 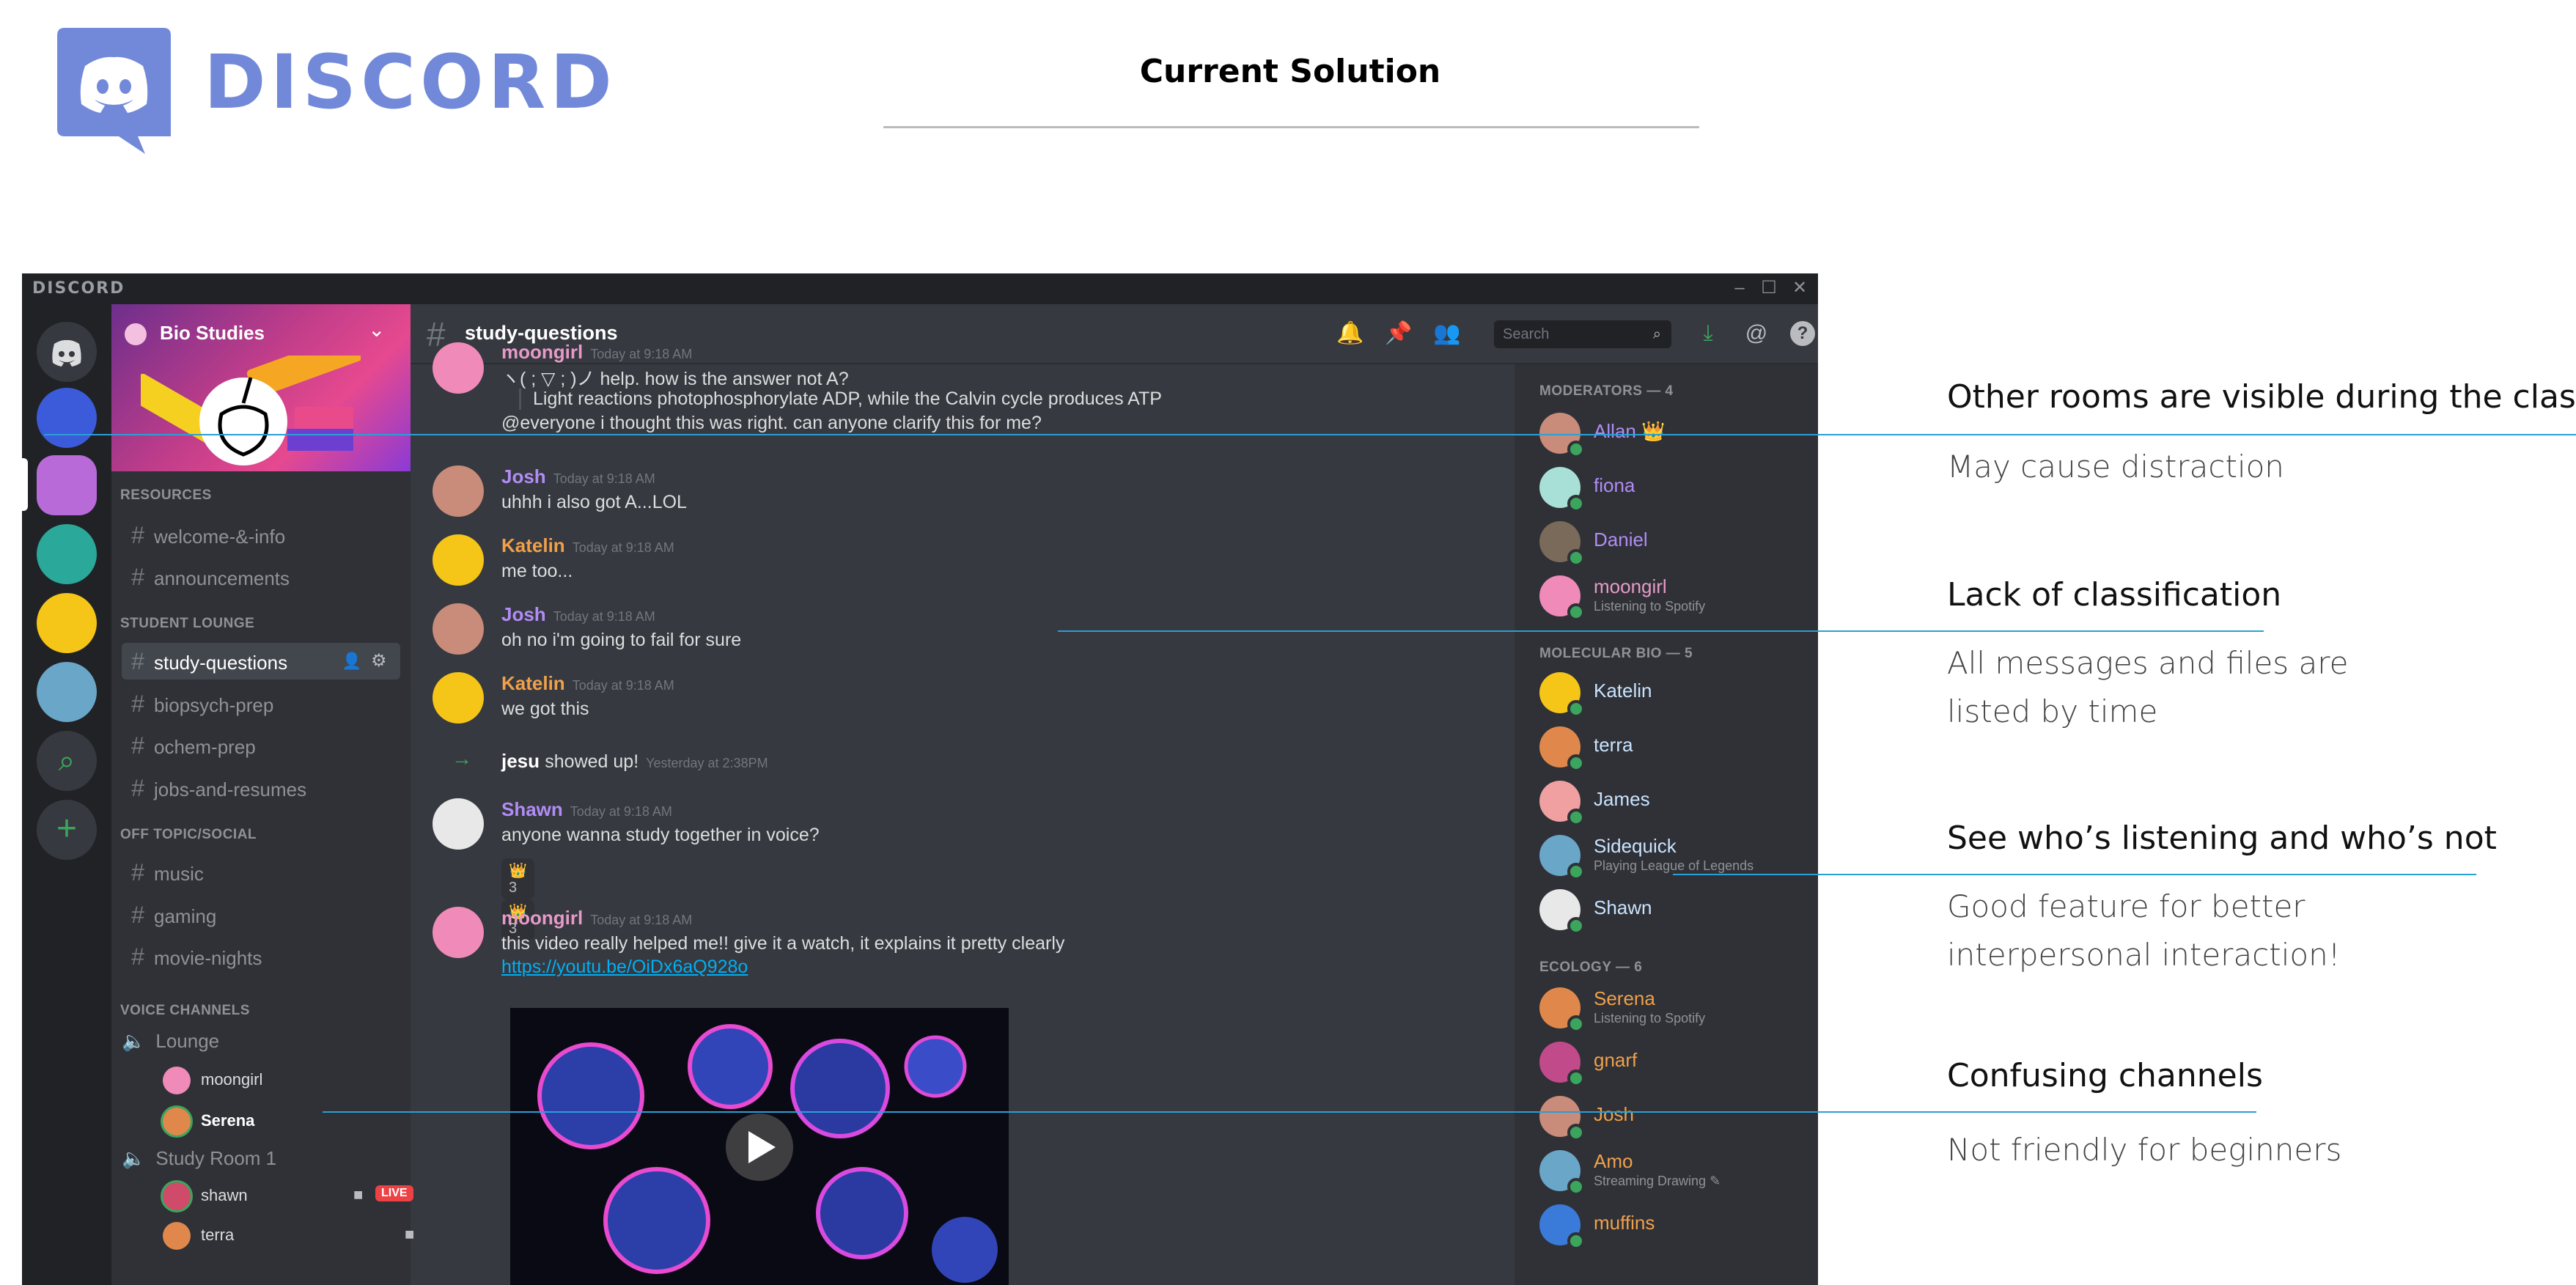 I want to click on voice-channel-study-room: 🔈 Study Room 1, so click(x=199, y=1159).